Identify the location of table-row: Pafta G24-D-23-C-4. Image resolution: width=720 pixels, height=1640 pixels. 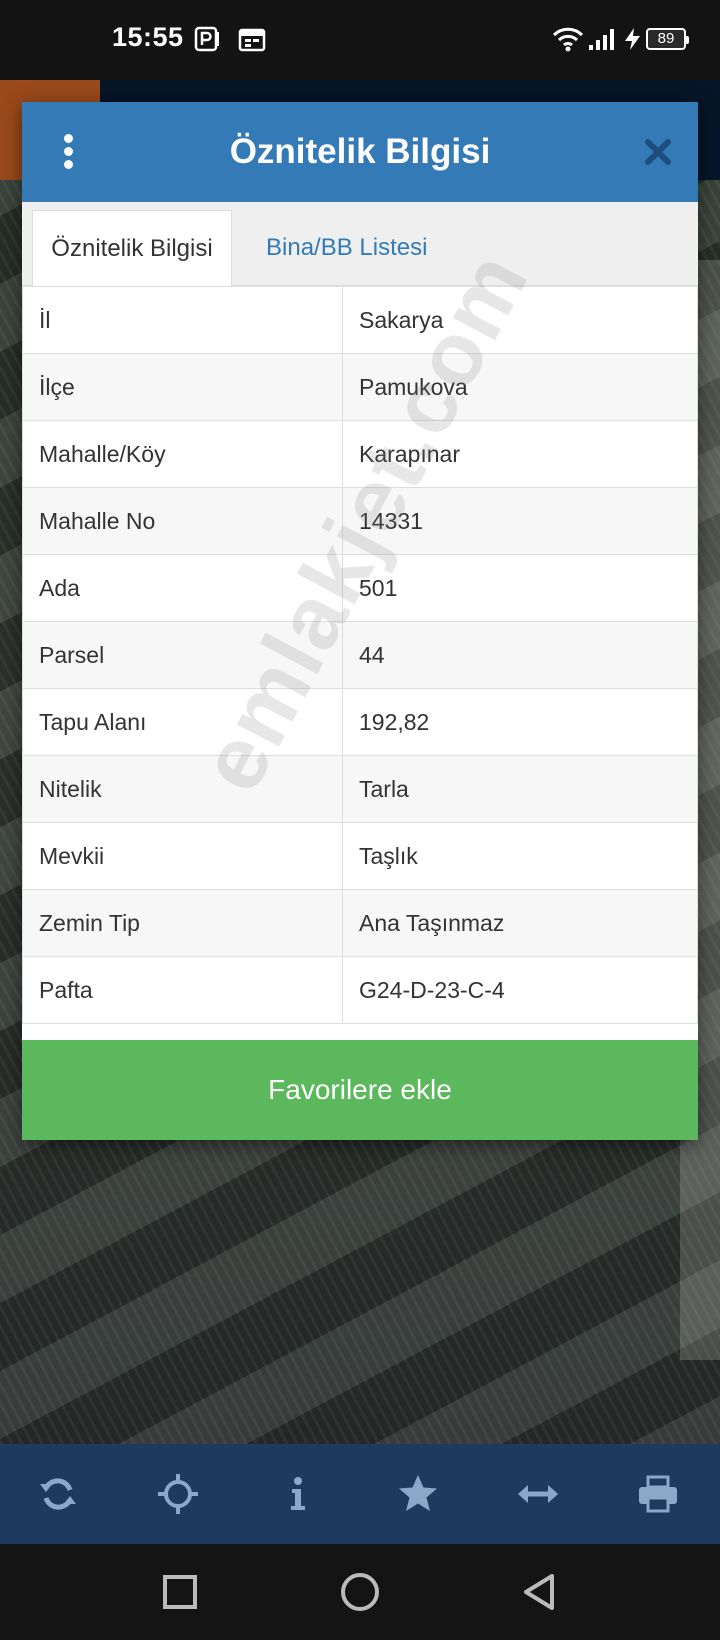
(360, 990).